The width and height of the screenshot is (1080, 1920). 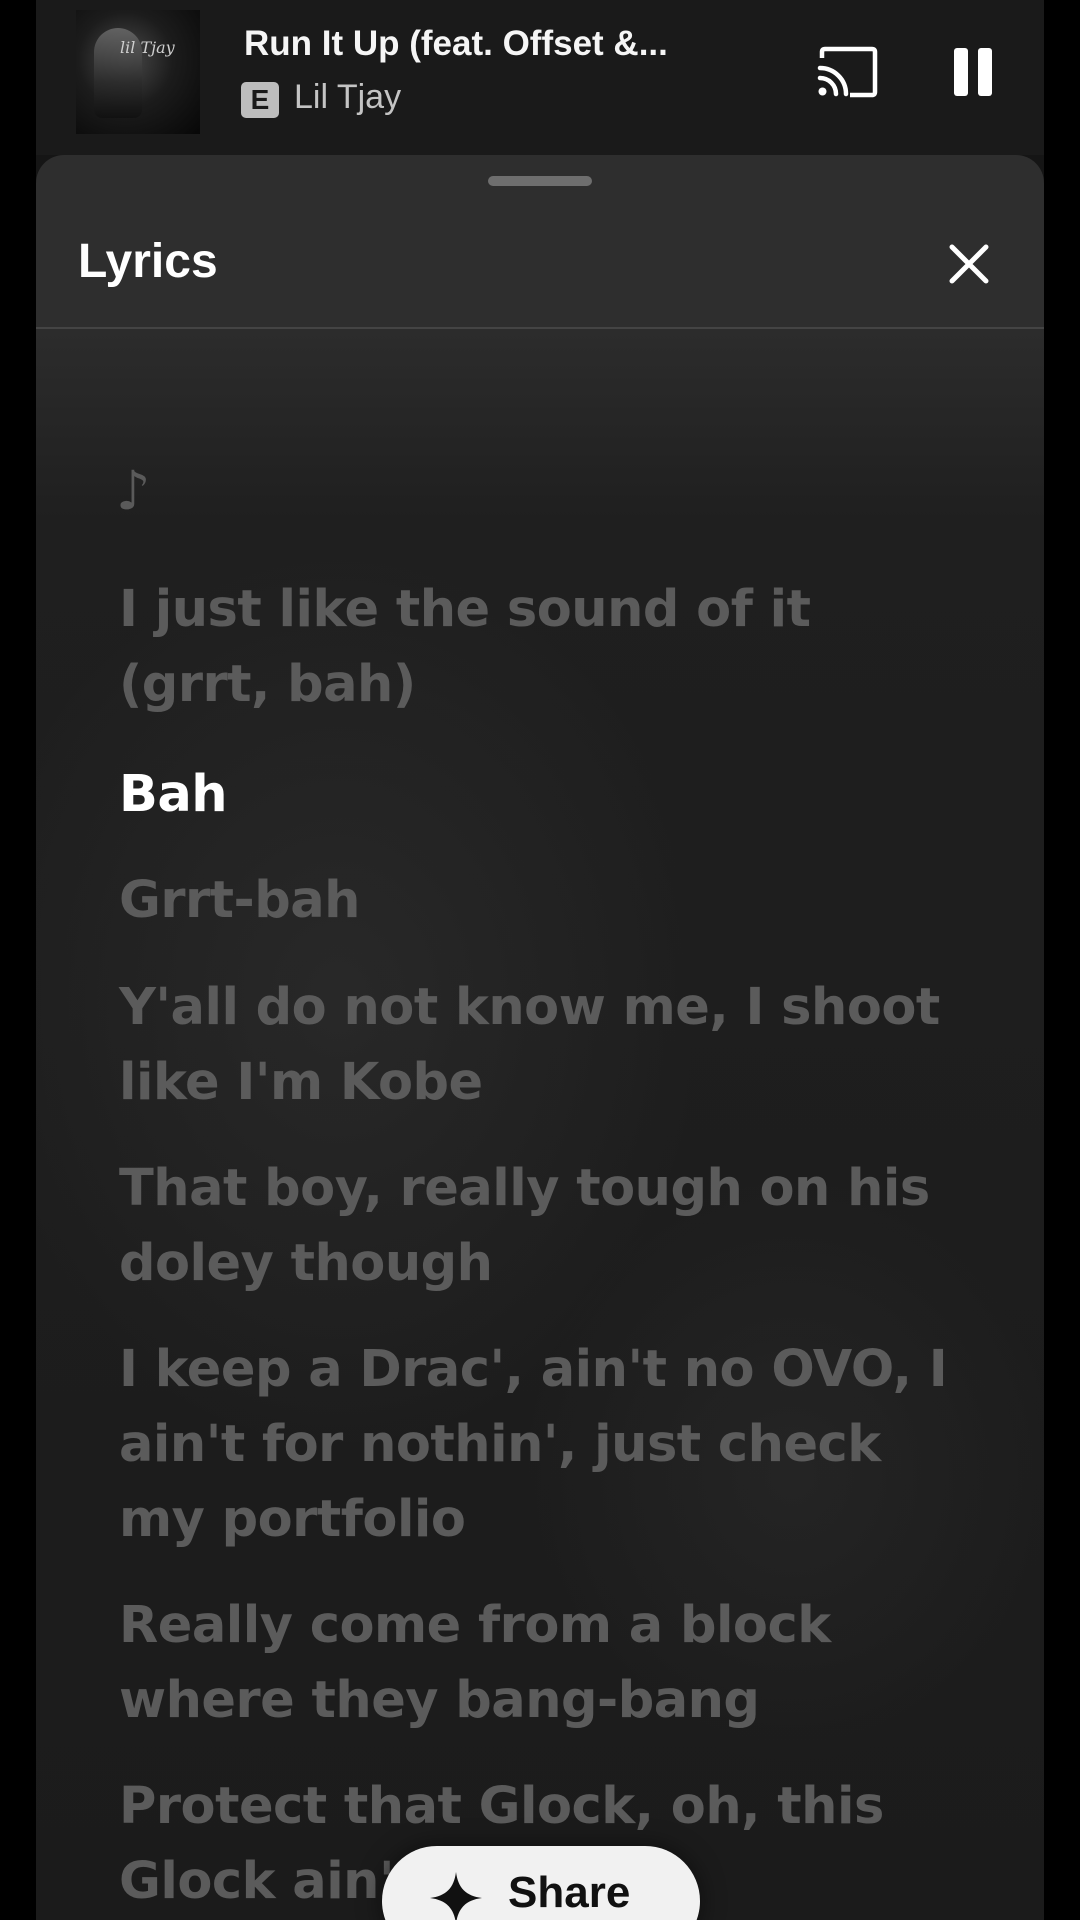 What do you see at coordinates (347, 97) in the screenshot?
I see `artist-name: Lil Tjay` at bounding box center [347, 97].